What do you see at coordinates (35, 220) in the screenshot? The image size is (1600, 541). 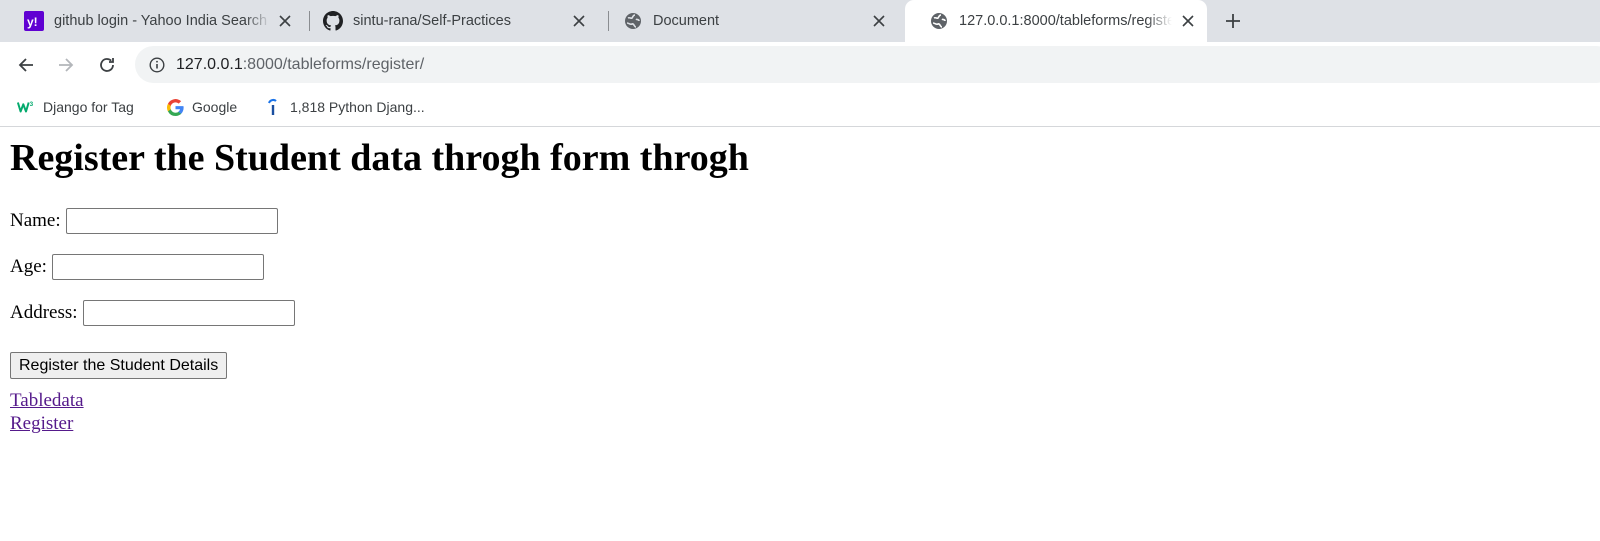 I see `name-label: Name:` at bounding box center [35, 220].